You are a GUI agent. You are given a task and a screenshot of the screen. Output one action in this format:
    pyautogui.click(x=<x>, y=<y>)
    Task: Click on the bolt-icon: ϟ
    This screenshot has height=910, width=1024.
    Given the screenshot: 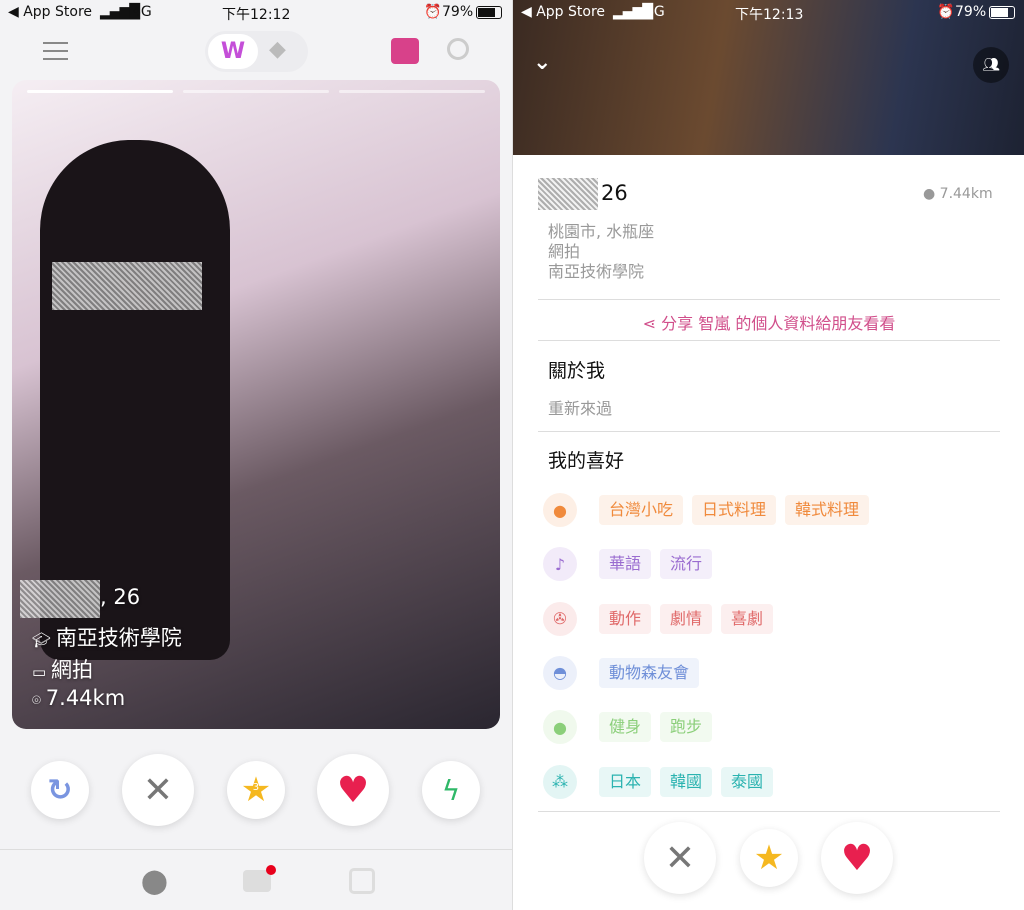 What is the action you would take?
    pyautogui.click(x=451, y=790)
    